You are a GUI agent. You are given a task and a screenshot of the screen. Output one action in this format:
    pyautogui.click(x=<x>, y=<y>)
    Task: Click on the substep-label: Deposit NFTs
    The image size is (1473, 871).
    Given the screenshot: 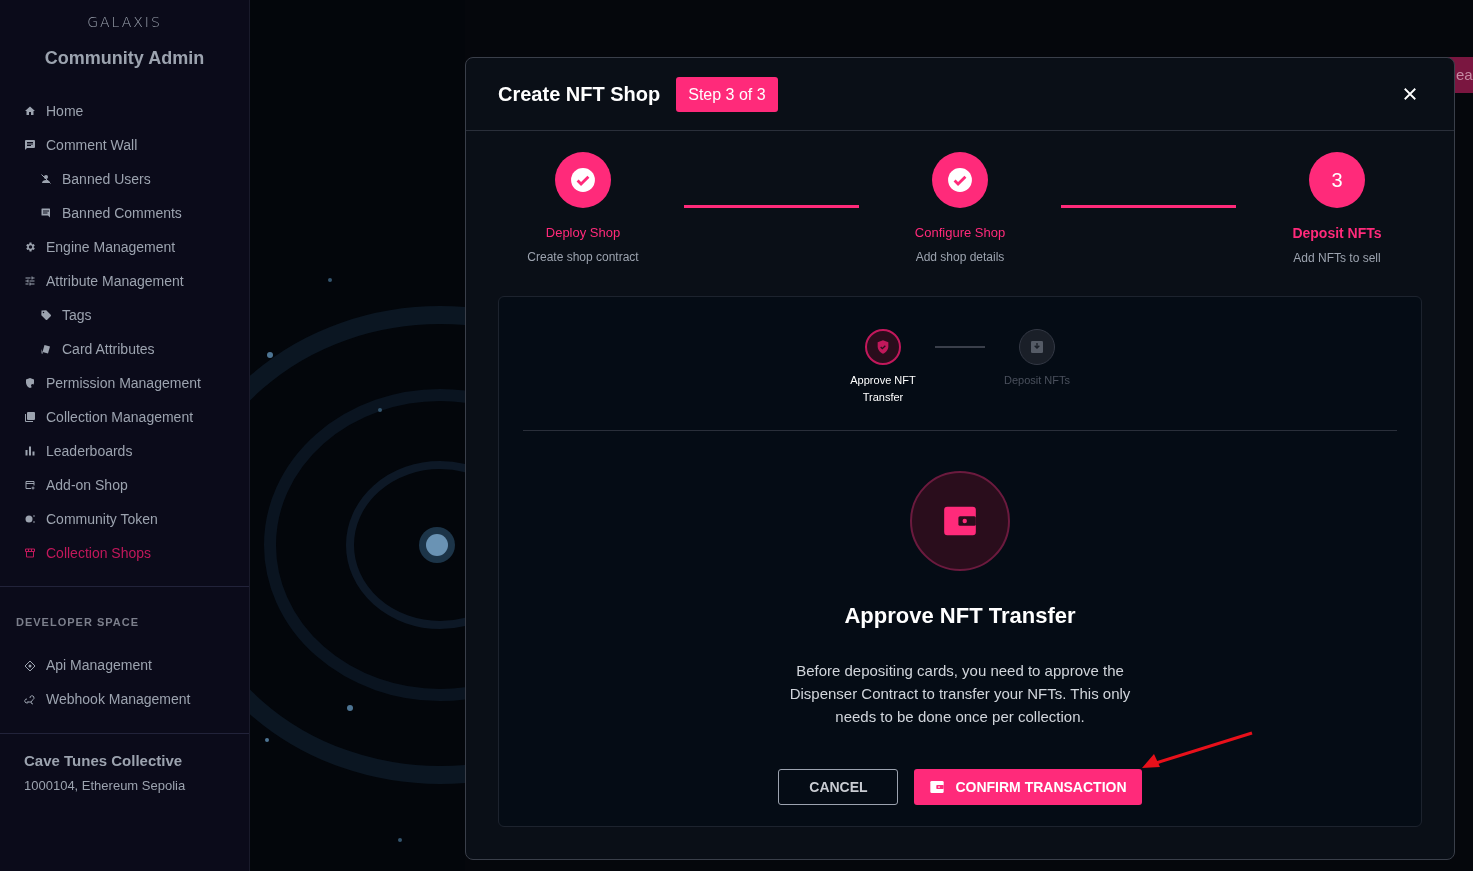 What is the action you would take?
    pyautogui.click(x=1037, y=380)
    